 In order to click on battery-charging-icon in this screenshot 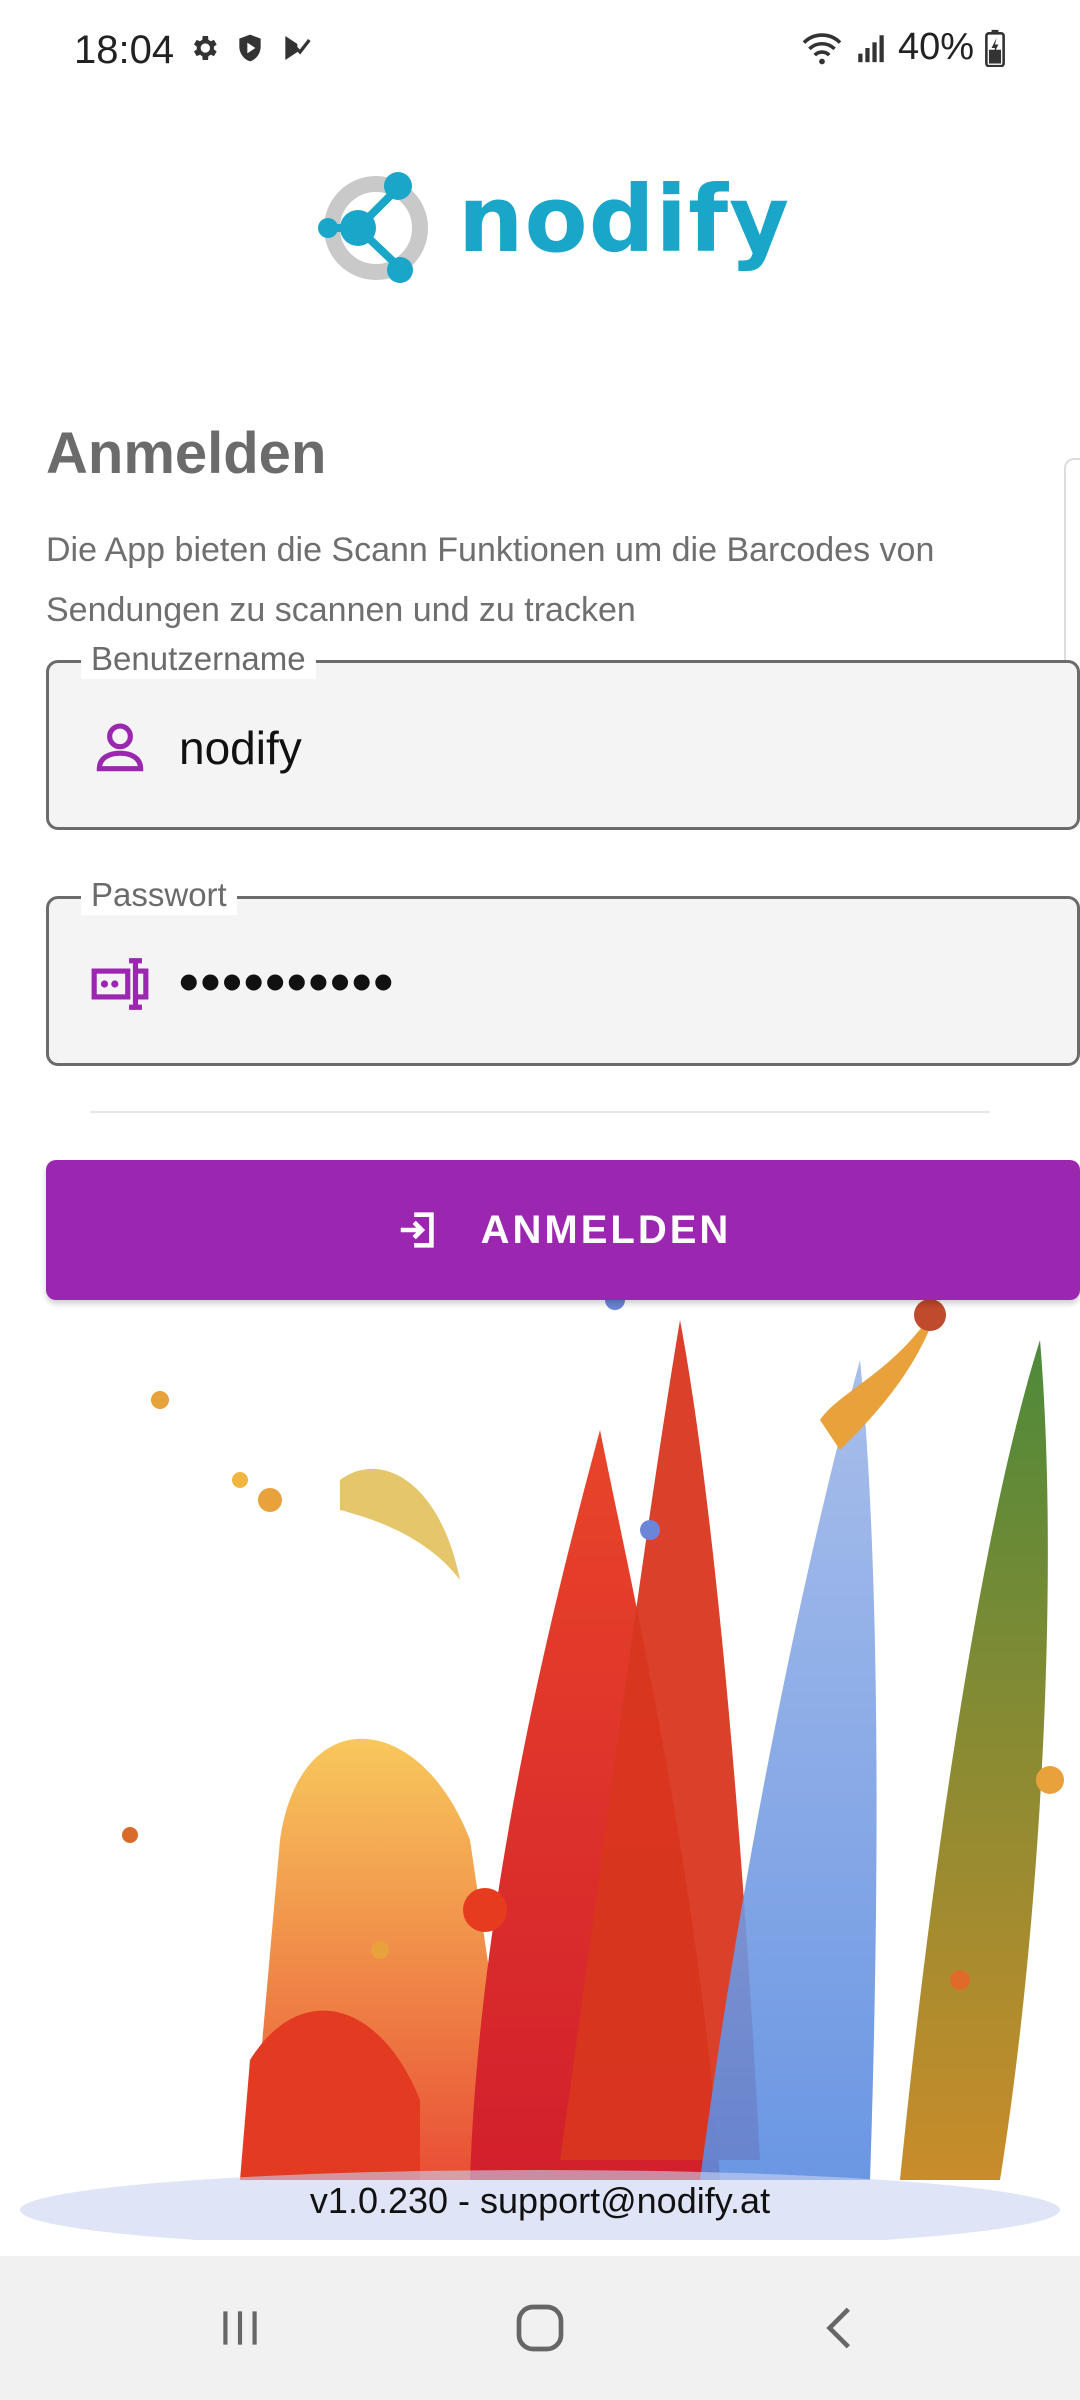, I will do `click(995, 48)`.